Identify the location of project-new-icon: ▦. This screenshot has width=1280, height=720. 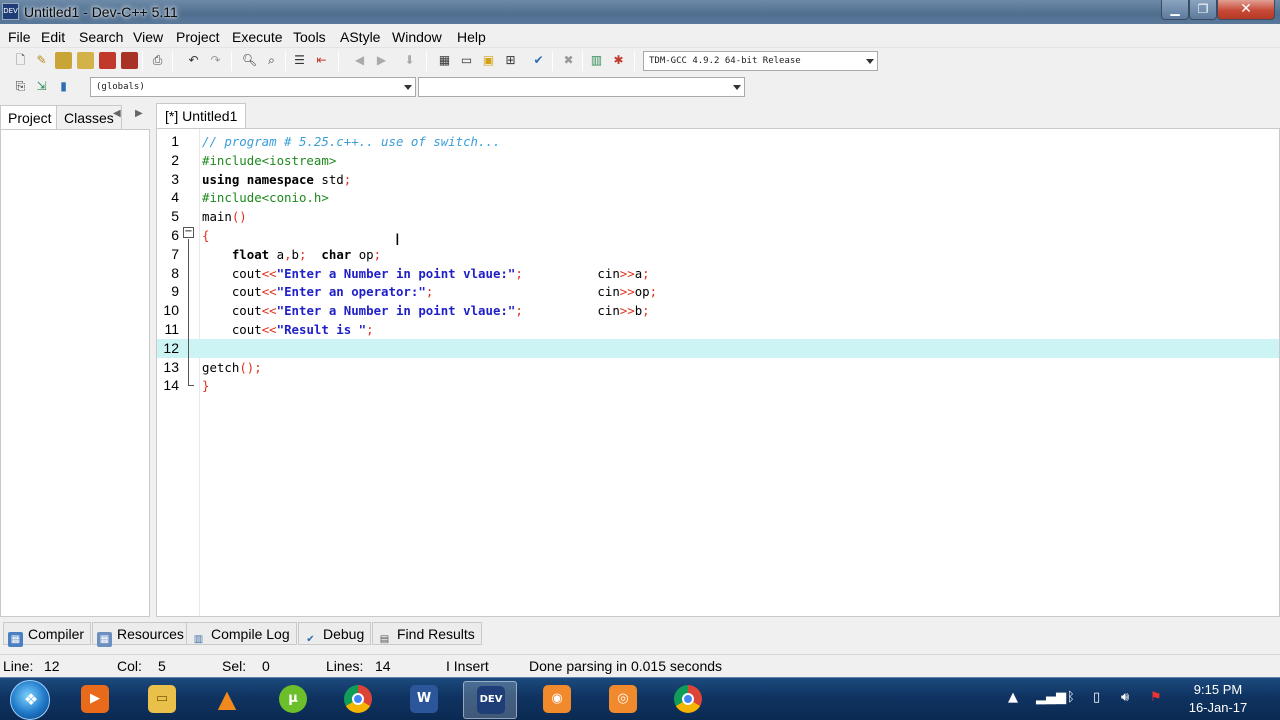
(444, 60).